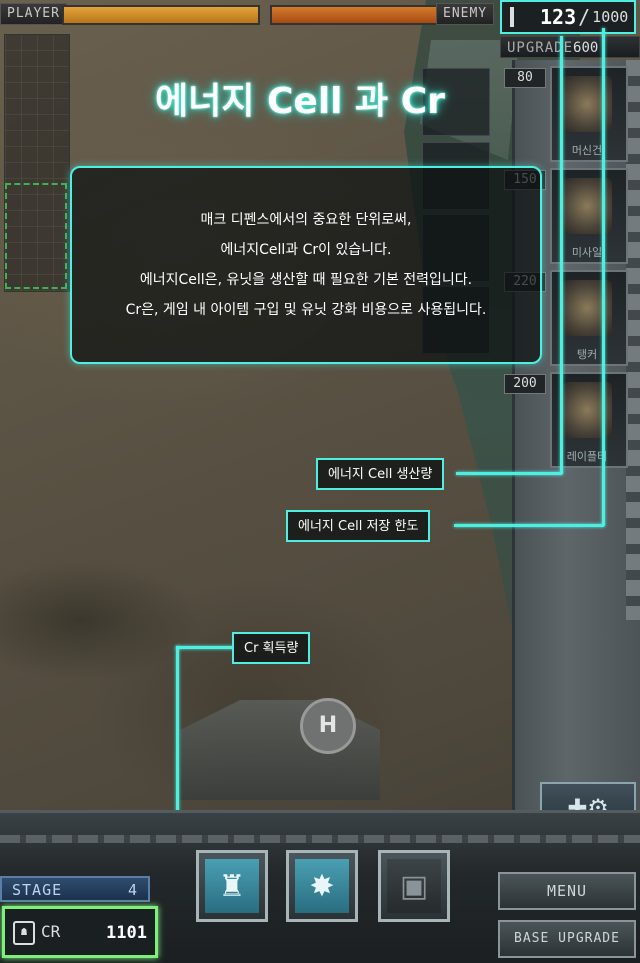 This screenshot has height=963, width=640. What do you see at coordinates (306, 220) in the screenshot?
I see `tutorial-line: 매크 디펜스에서의 중요한 단위로써,` at bounding box center [306, 220].